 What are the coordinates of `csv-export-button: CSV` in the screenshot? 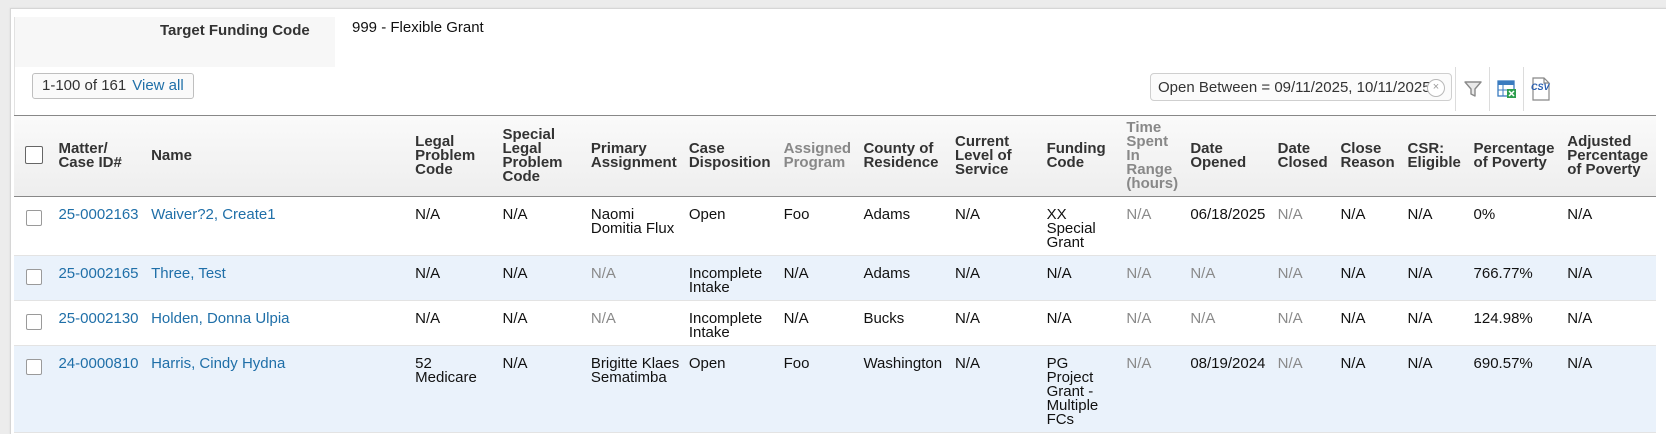 It's located at (1540, 89).